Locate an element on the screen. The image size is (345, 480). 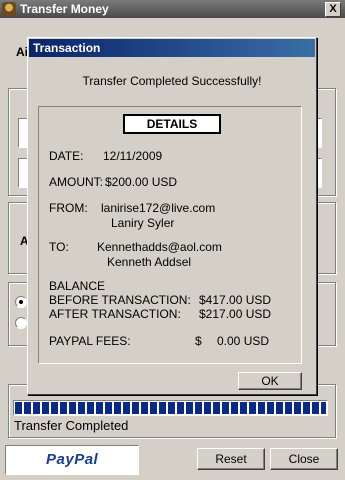
to-name: Kenneth Addsel is located at coordinates (149, 262).